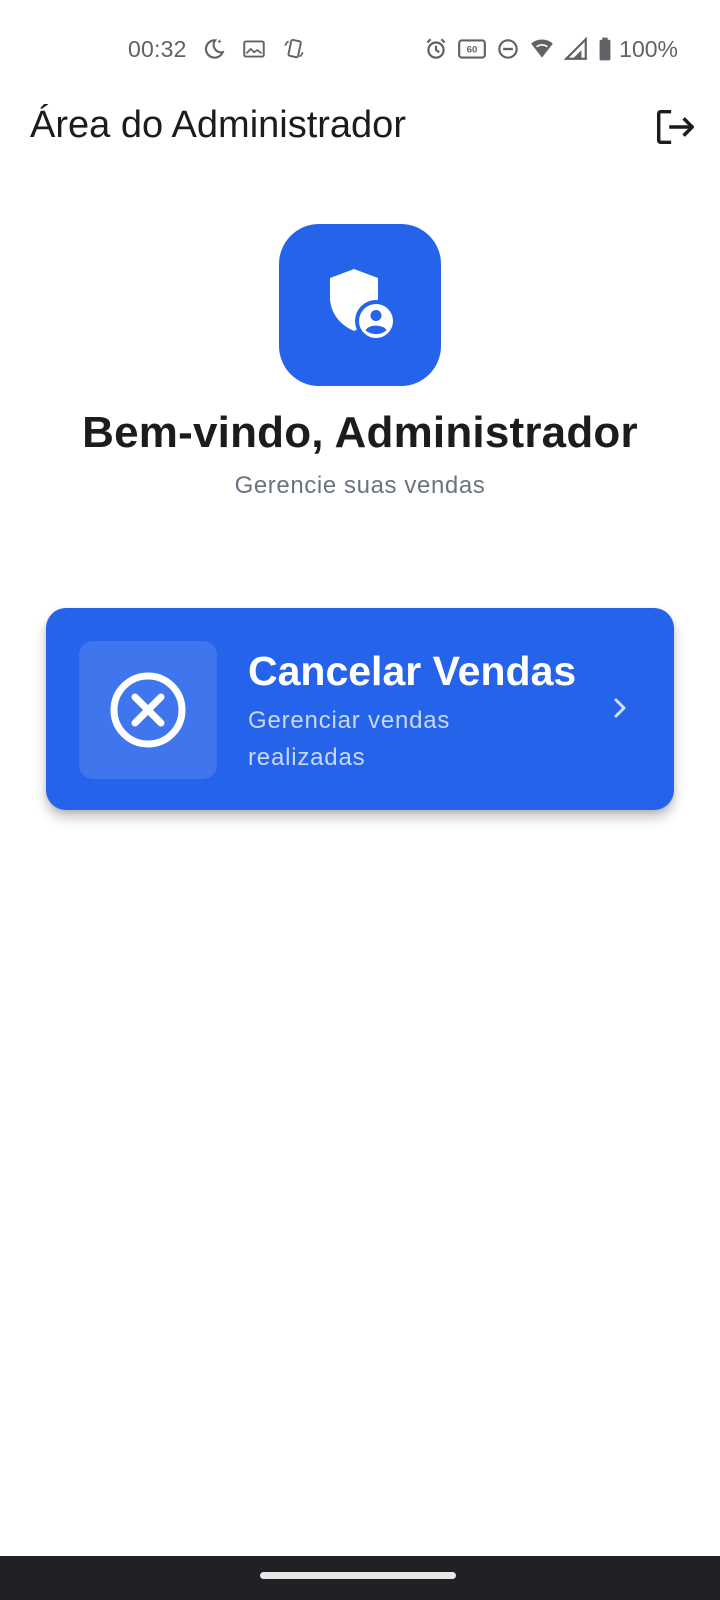  I want to click on chevron-right-icon, so click(620, 708).